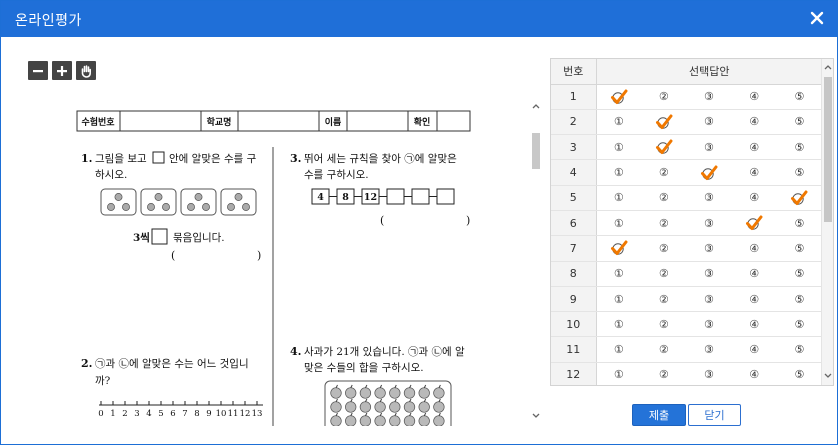  What do you see at coordinates (384, 352) in the screenshot?
I see `q4-text-line1: 사과가 21개 있습니다. ㉠과 ㉡에 알` at bounding box center [384, 352].